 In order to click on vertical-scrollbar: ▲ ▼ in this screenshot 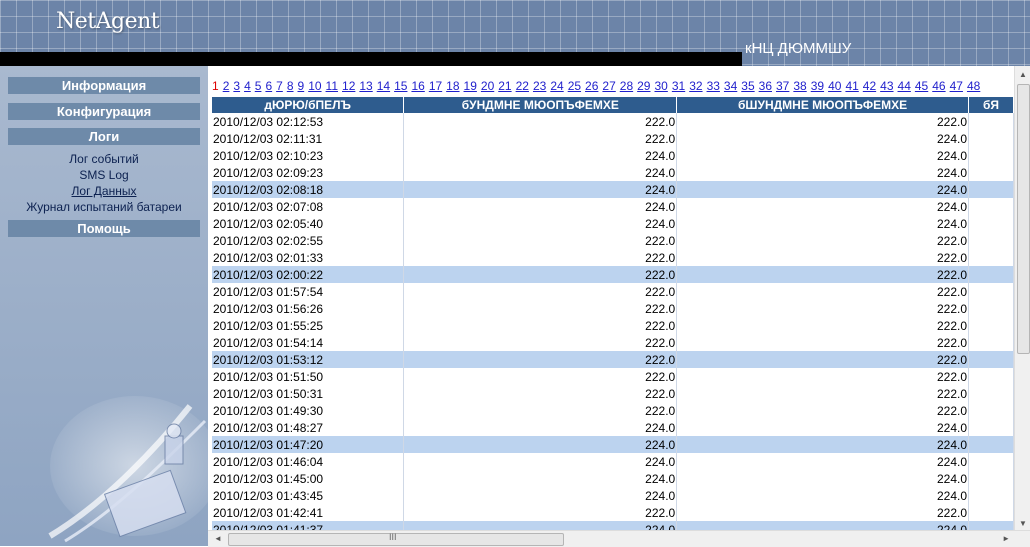, I will do `click(1022, 298)`.